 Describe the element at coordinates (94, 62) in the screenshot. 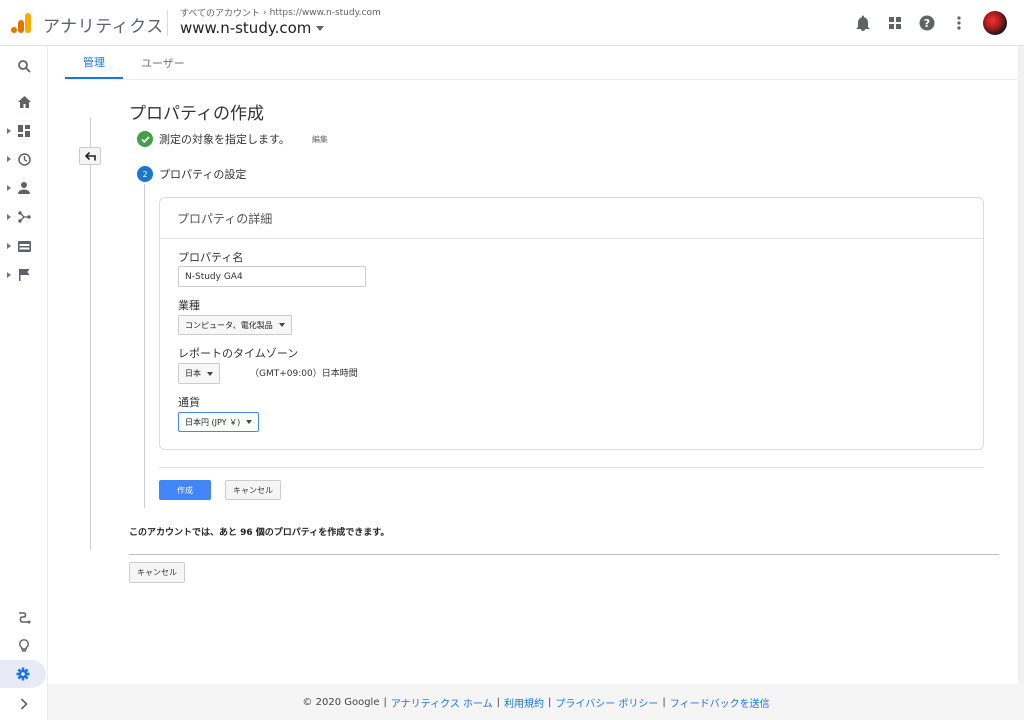

I see `tab-admin: 管理` at that location.